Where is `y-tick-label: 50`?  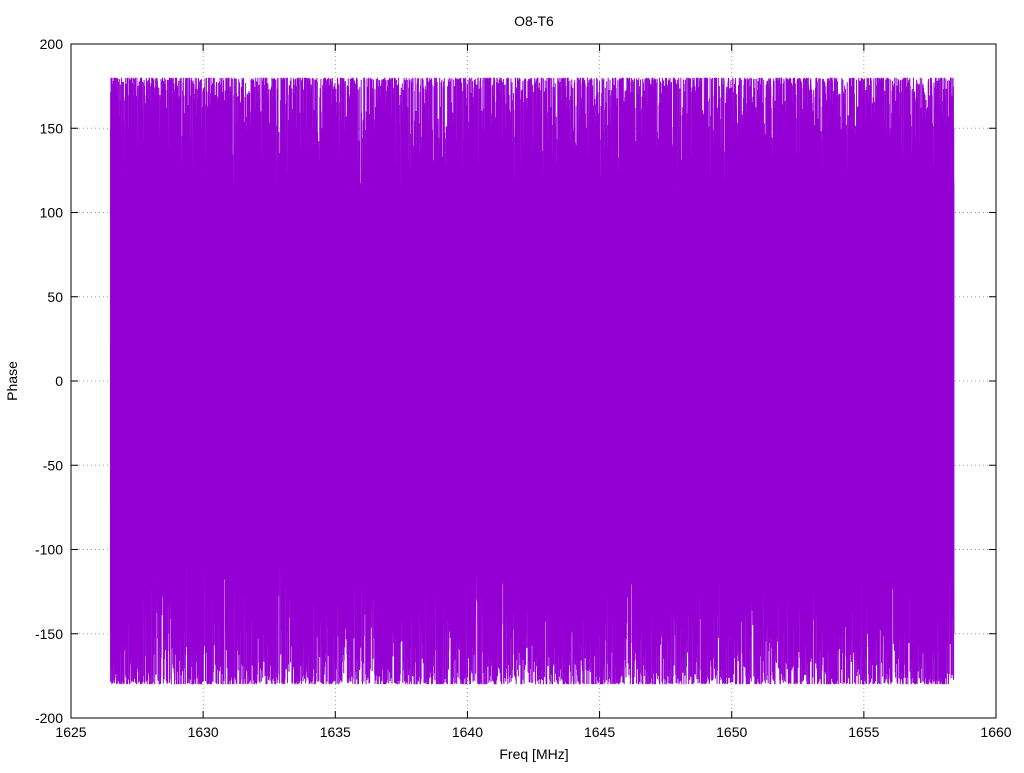 y-tick-label: 50 is located at coordinates (55, 297).